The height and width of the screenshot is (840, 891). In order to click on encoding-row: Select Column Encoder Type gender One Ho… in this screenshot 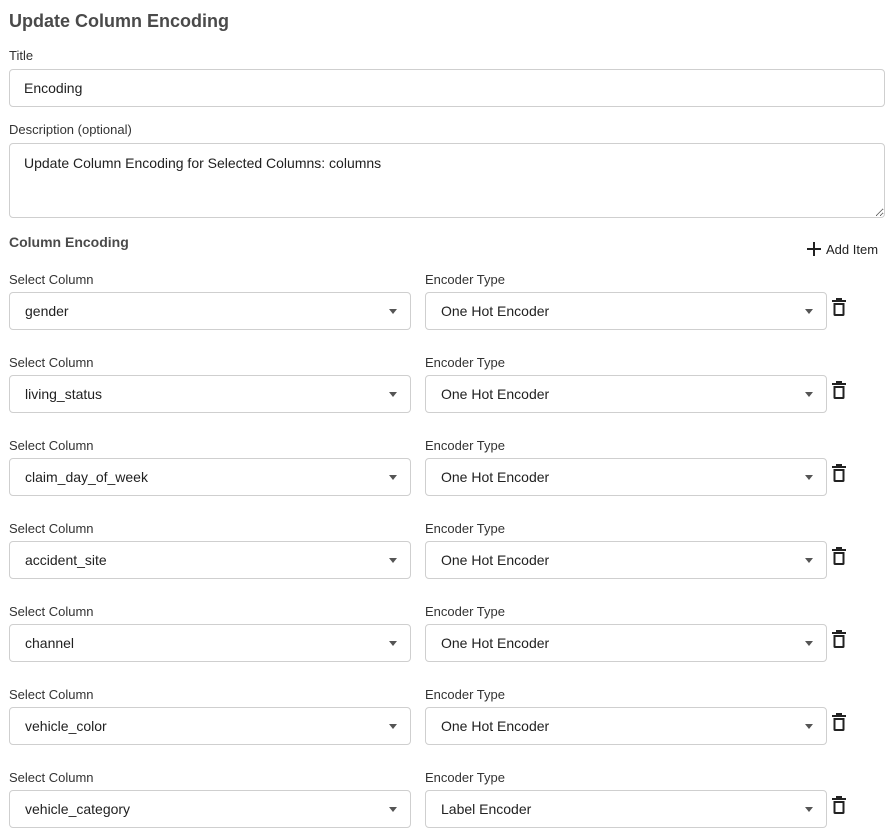, I will do `click(445, 307)`.